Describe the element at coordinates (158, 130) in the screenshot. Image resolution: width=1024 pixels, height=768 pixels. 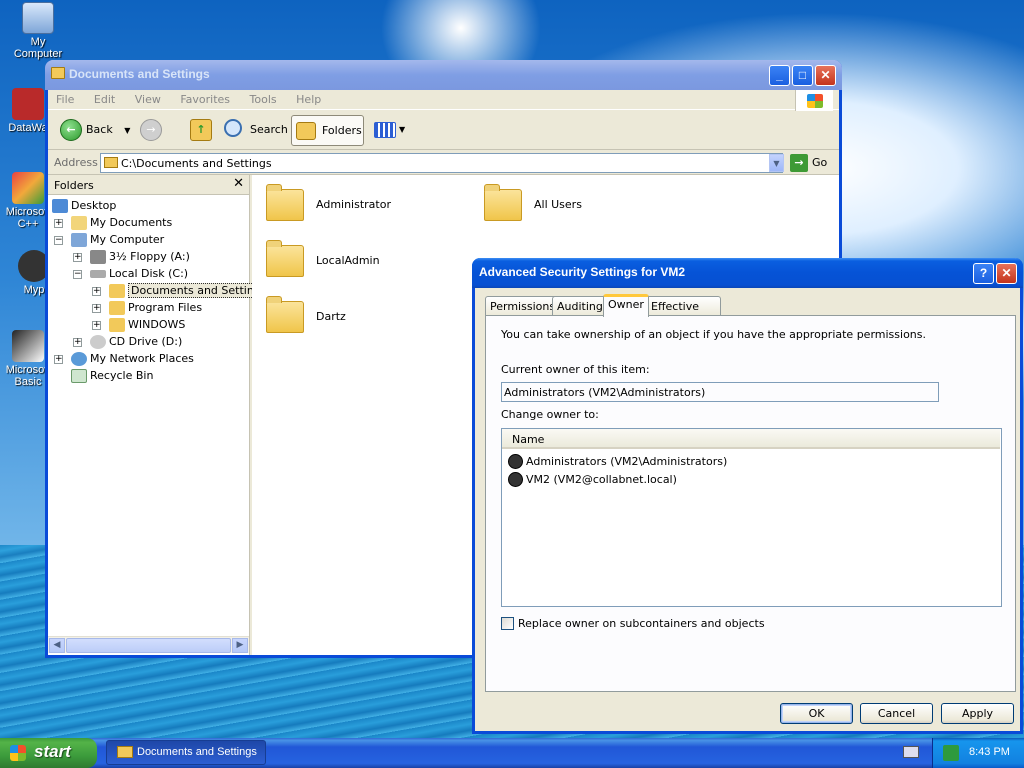
I see `forward-button: →` at that location.